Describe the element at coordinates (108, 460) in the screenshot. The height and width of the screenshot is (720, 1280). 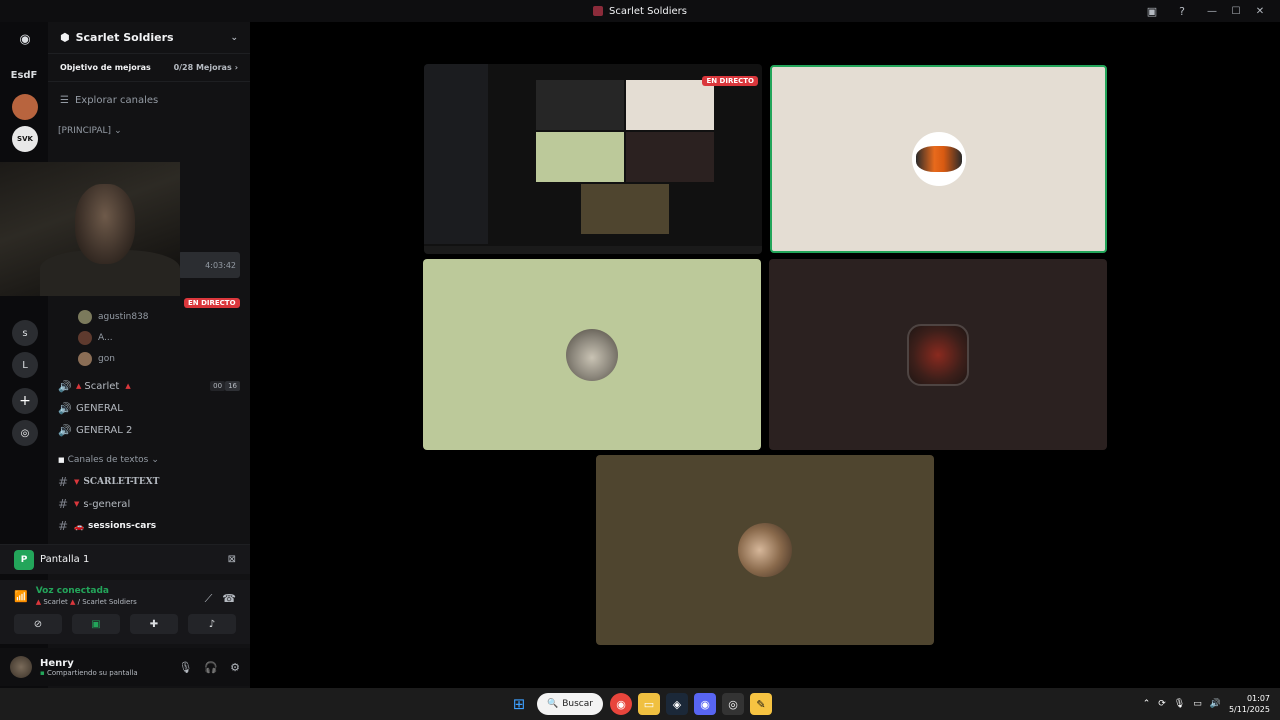
I see `category-label: Canales de textos` at that location.